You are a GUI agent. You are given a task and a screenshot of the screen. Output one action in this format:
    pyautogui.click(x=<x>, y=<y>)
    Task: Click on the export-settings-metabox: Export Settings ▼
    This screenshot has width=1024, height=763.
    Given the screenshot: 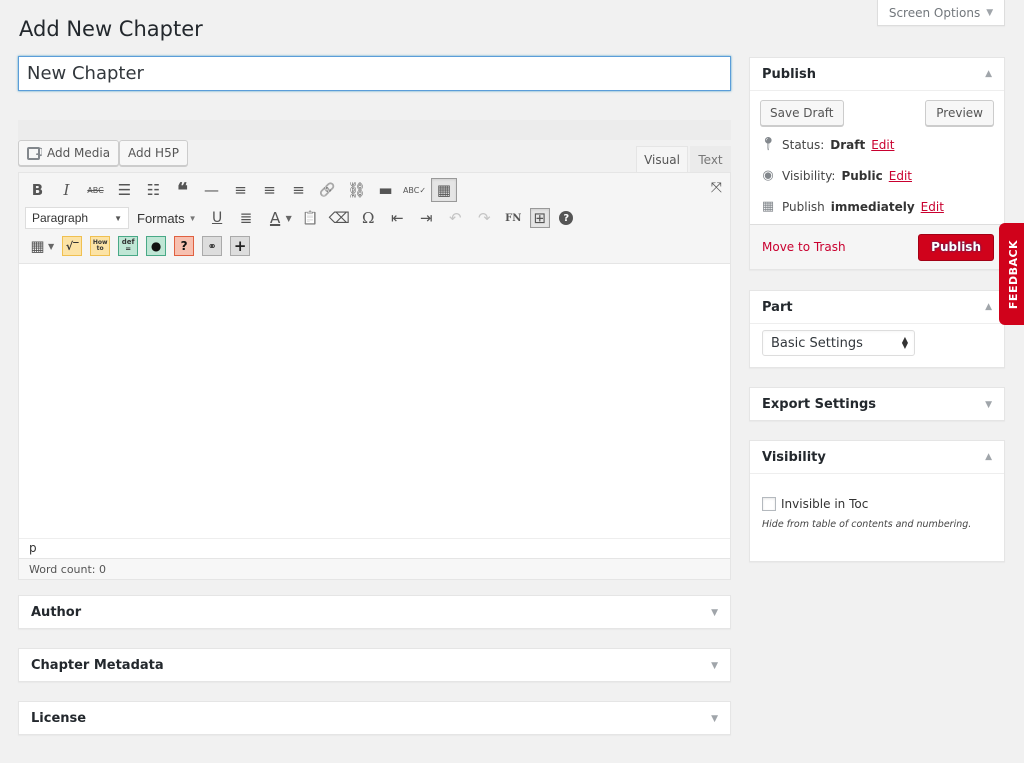 What is the action you would take?
    pyautogui.click(x=877, y=404)
    